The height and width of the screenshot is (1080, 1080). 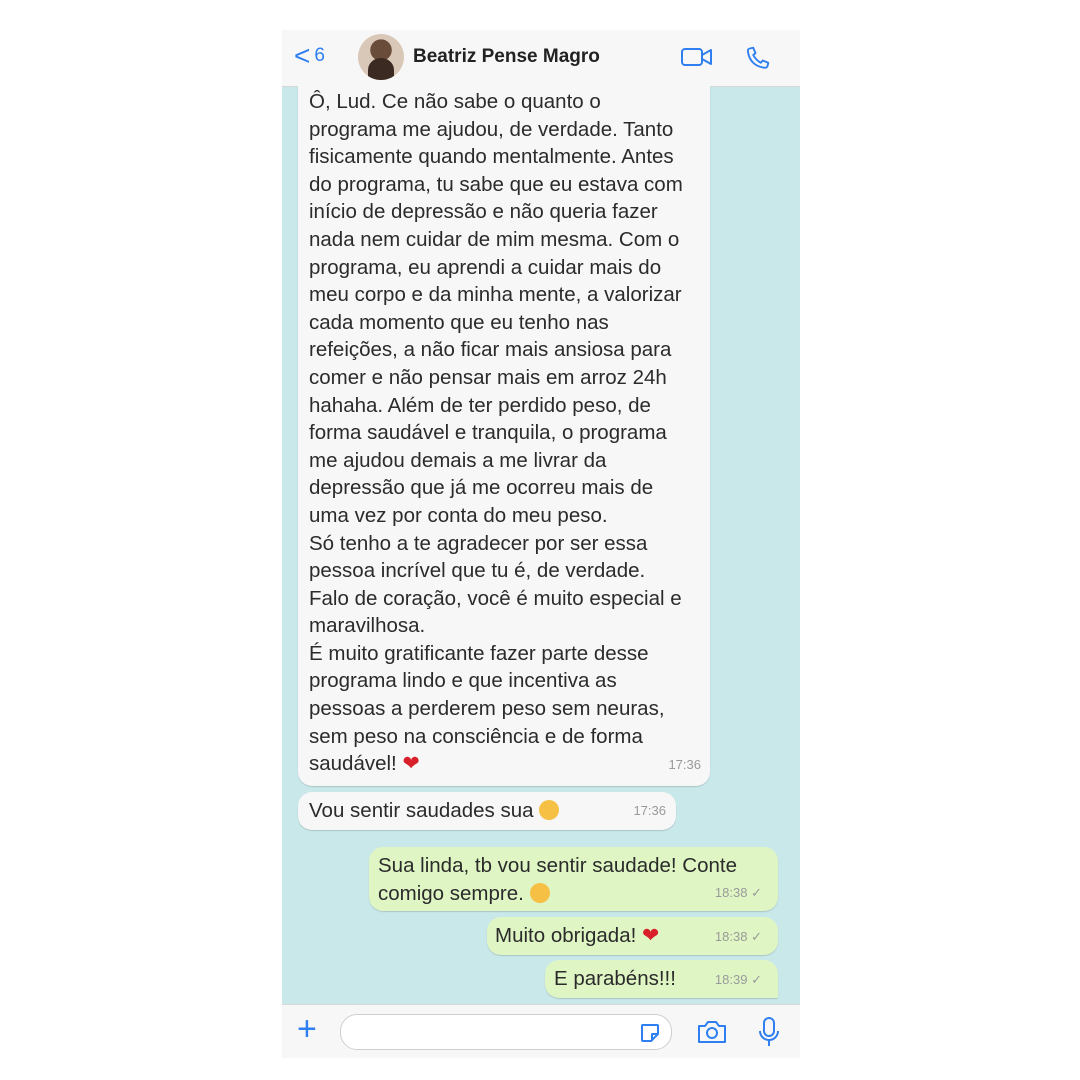 I want to click on message-bubble-outgoing: E parabéns!!! 18:39 ✓, so click(x=661, y=979).